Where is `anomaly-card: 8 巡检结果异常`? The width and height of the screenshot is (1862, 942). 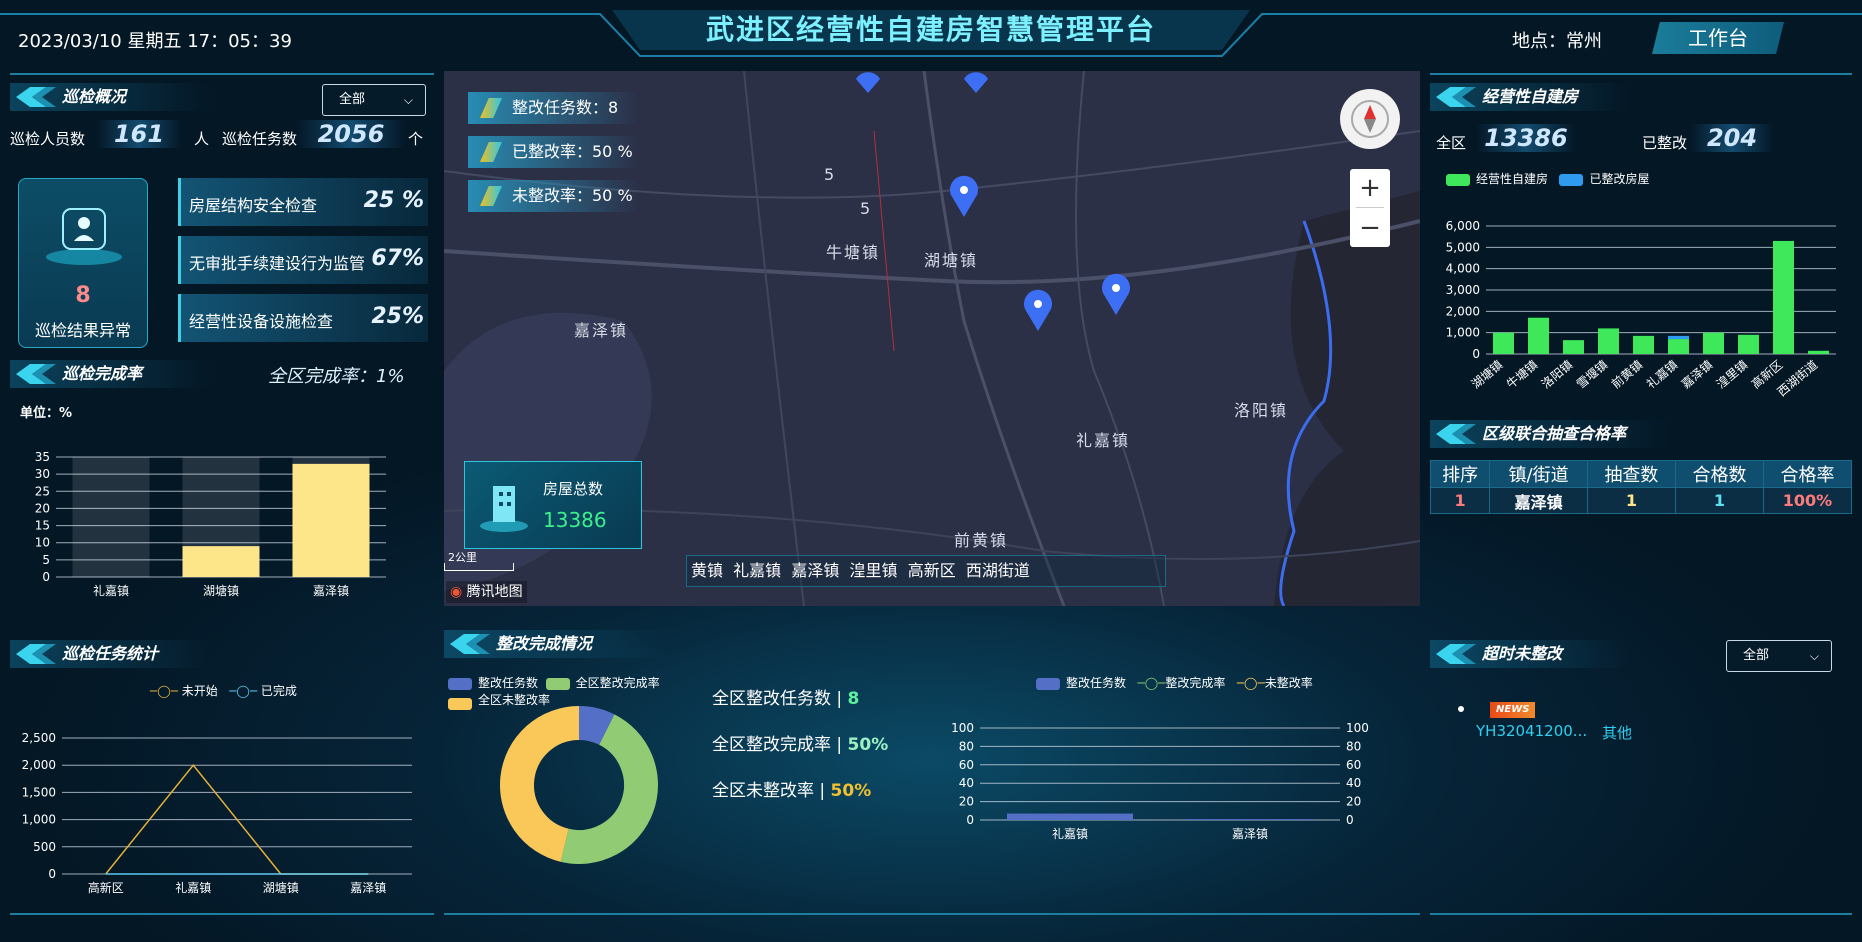
anomaly-card: 8 巡检结果异常 is located at coordinates (83, 263).